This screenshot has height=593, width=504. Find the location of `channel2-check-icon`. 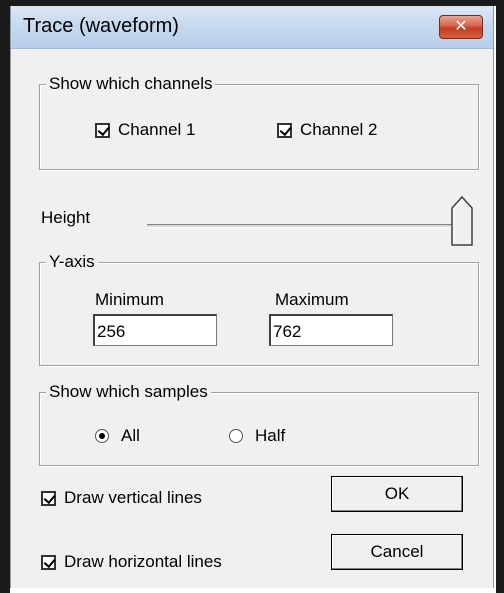

channel2-check-icon is located at coordinates (284, 130).